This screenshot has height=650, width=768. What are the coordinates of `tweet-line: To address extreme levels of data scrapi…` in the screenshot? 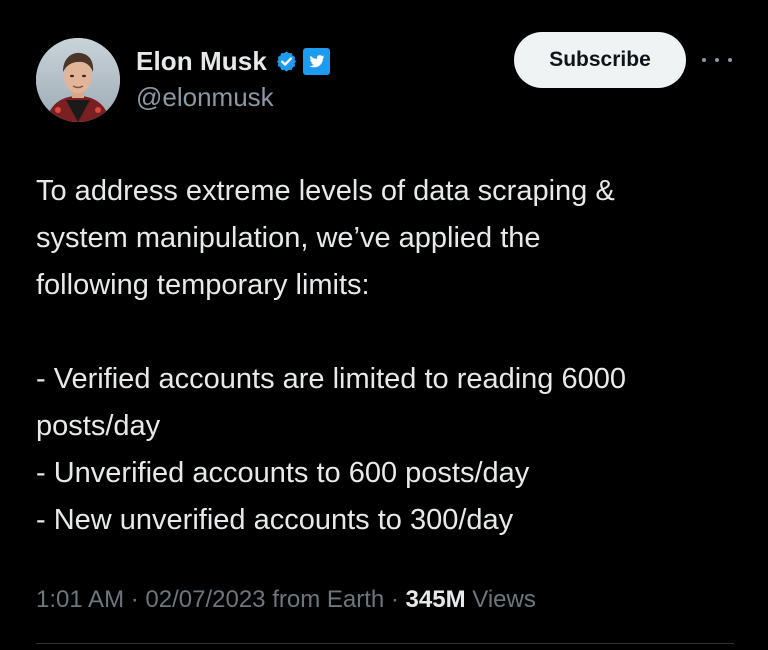 It's located at (325, 191).